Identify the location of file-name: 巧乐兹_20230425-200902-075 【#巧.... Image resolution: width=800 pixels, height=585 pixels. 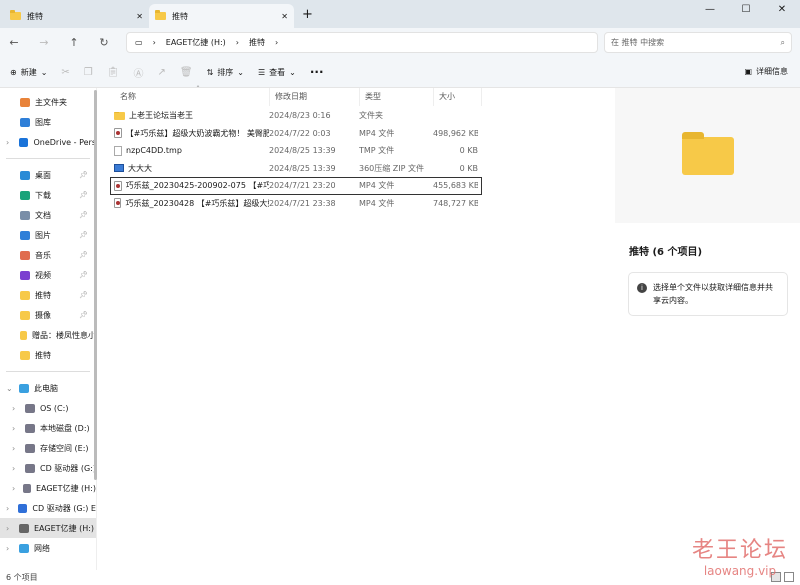
(197, 186).